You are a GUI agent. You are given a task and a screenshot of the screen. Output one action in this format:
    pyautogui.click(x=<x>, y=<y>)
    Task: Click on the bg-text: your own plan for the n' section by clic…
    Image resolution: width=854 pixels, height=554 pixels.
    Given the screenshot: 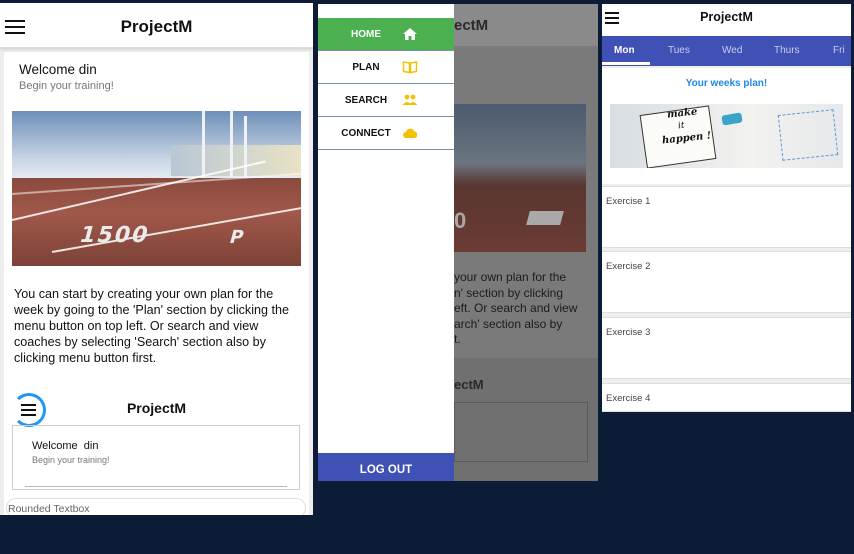 What is the action you would take?
    pyautogui.click(x=516, y=308)
    